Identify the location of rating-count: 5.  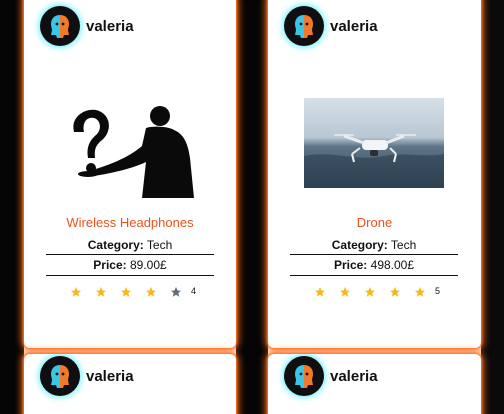
(438, 291).